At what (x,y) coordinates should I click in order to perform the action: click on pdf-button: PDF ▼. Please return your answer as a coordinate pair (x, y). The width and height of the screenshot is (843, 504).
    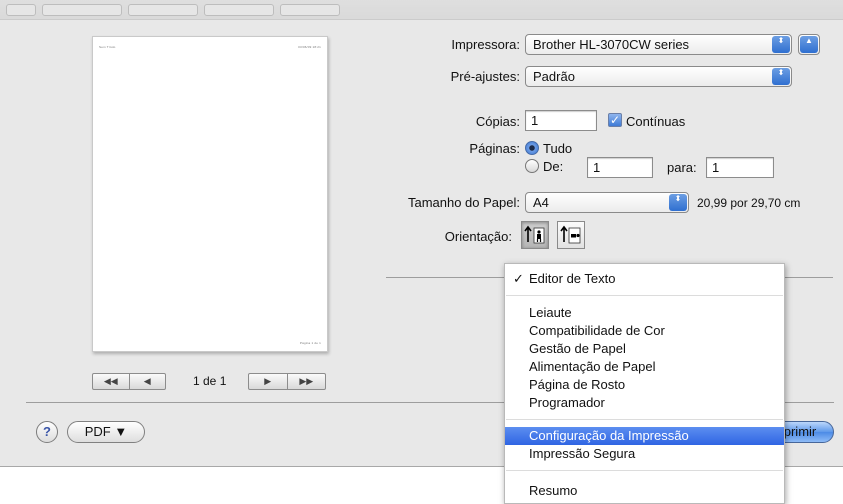
    Looking at the image, I should click on (106, 432).